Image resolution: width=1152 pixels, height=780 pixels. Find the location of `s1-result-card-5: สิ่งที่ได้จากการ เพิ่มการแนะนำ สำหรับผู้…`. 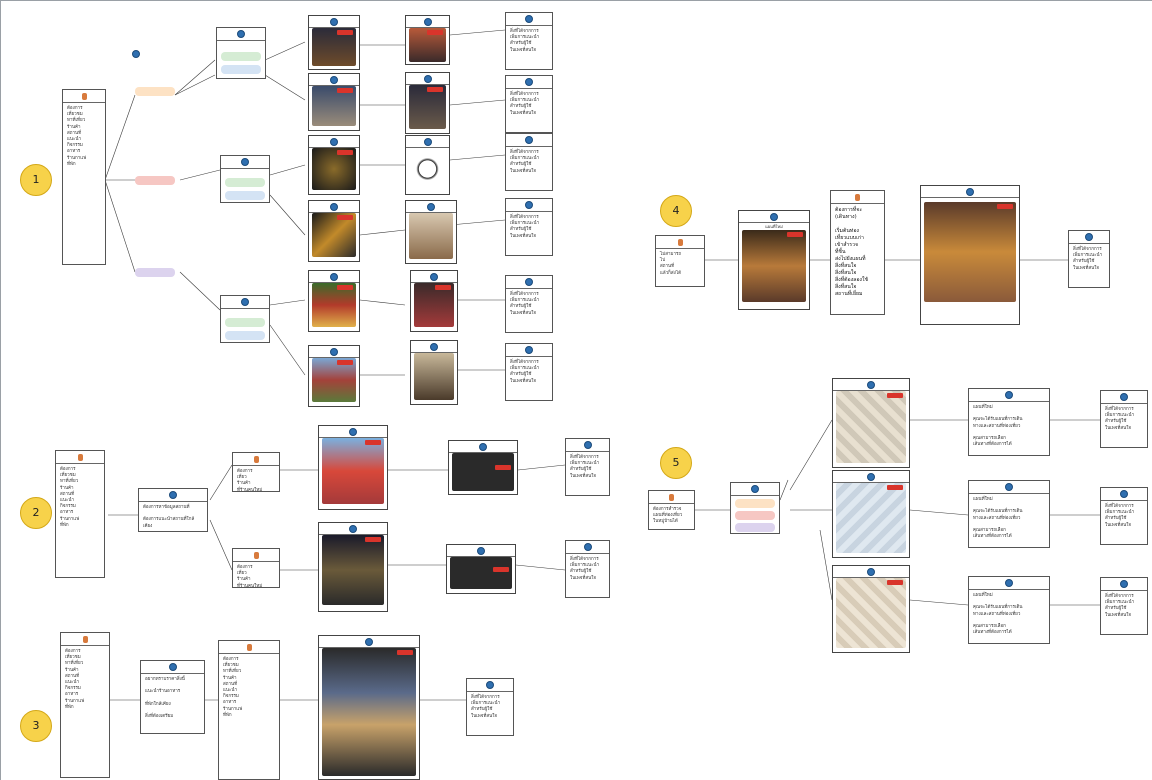

s1-result-card-5: สิ่งที่ได้จากการ เพิ่มการแนะนำ สำหรับผู้… is located at coordinates (529, 304).